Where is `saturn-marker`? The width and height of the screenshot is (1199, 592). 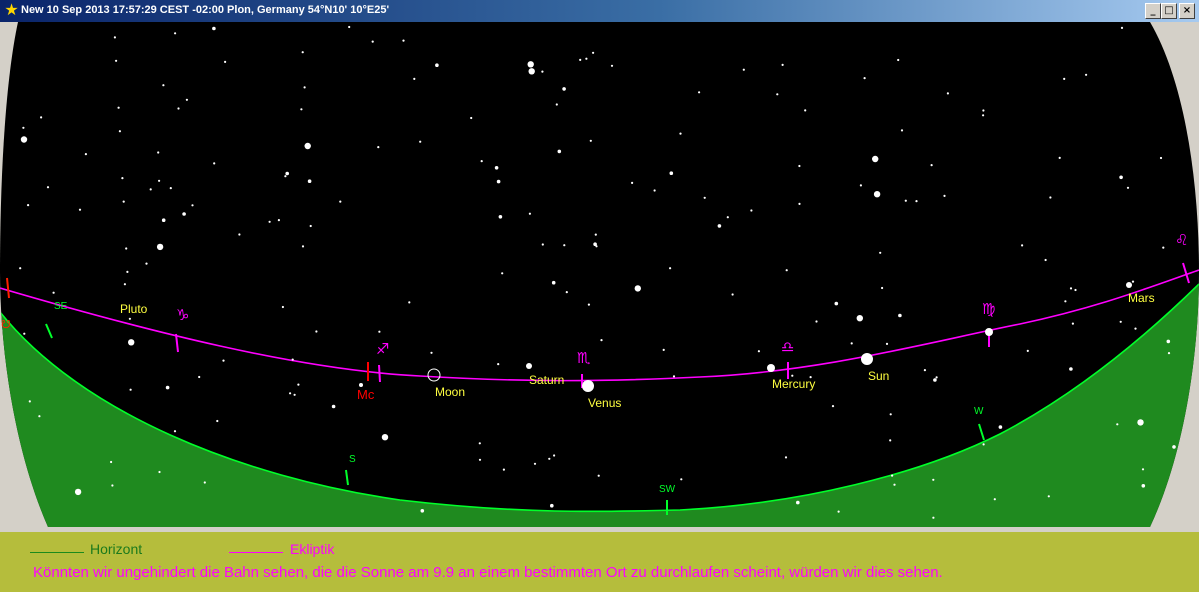
saturn-marker is located at coordinates (529, 366).